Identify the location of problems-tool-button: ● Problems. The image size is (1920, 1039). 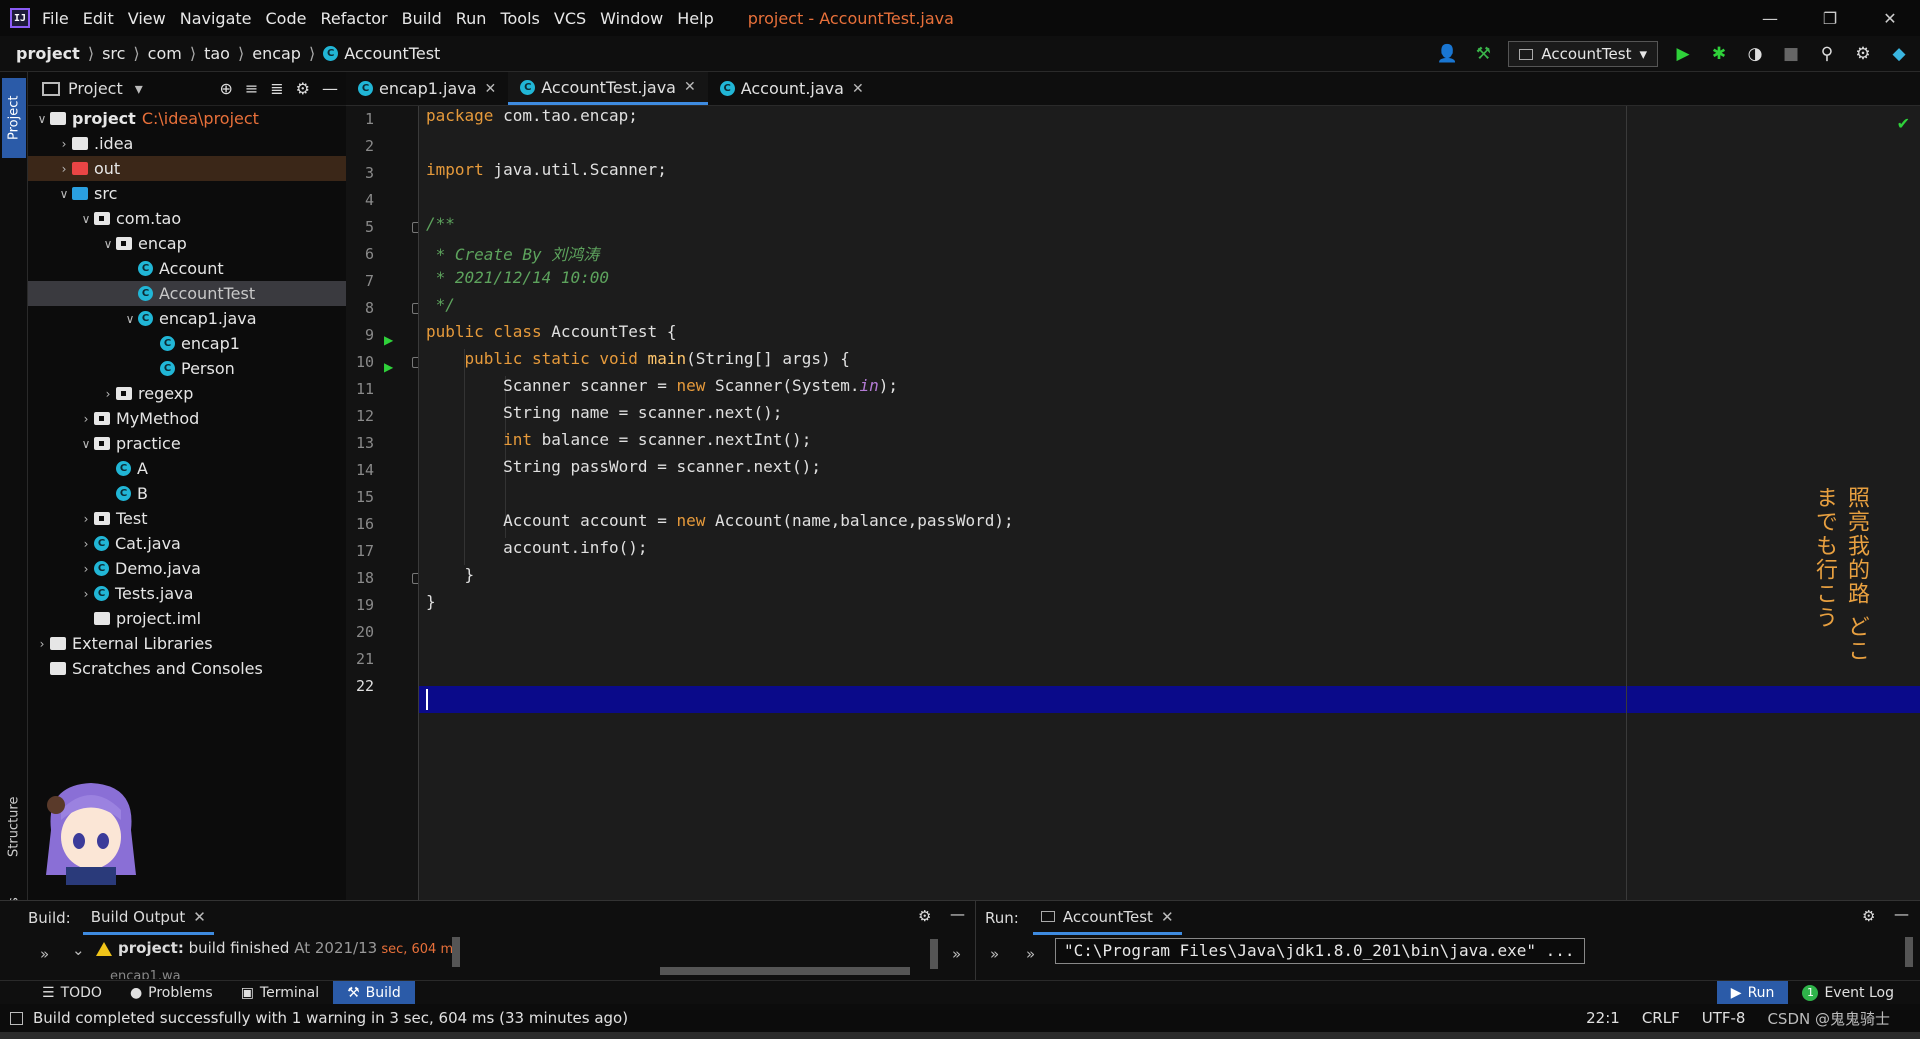
(171, 993).